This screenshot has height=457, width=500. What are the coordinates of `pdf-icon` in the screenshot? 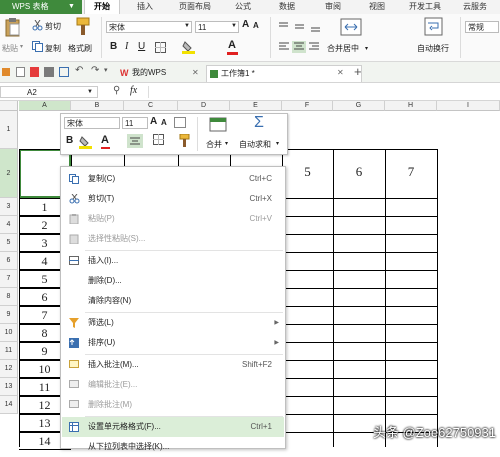 It's located at (34, 72).